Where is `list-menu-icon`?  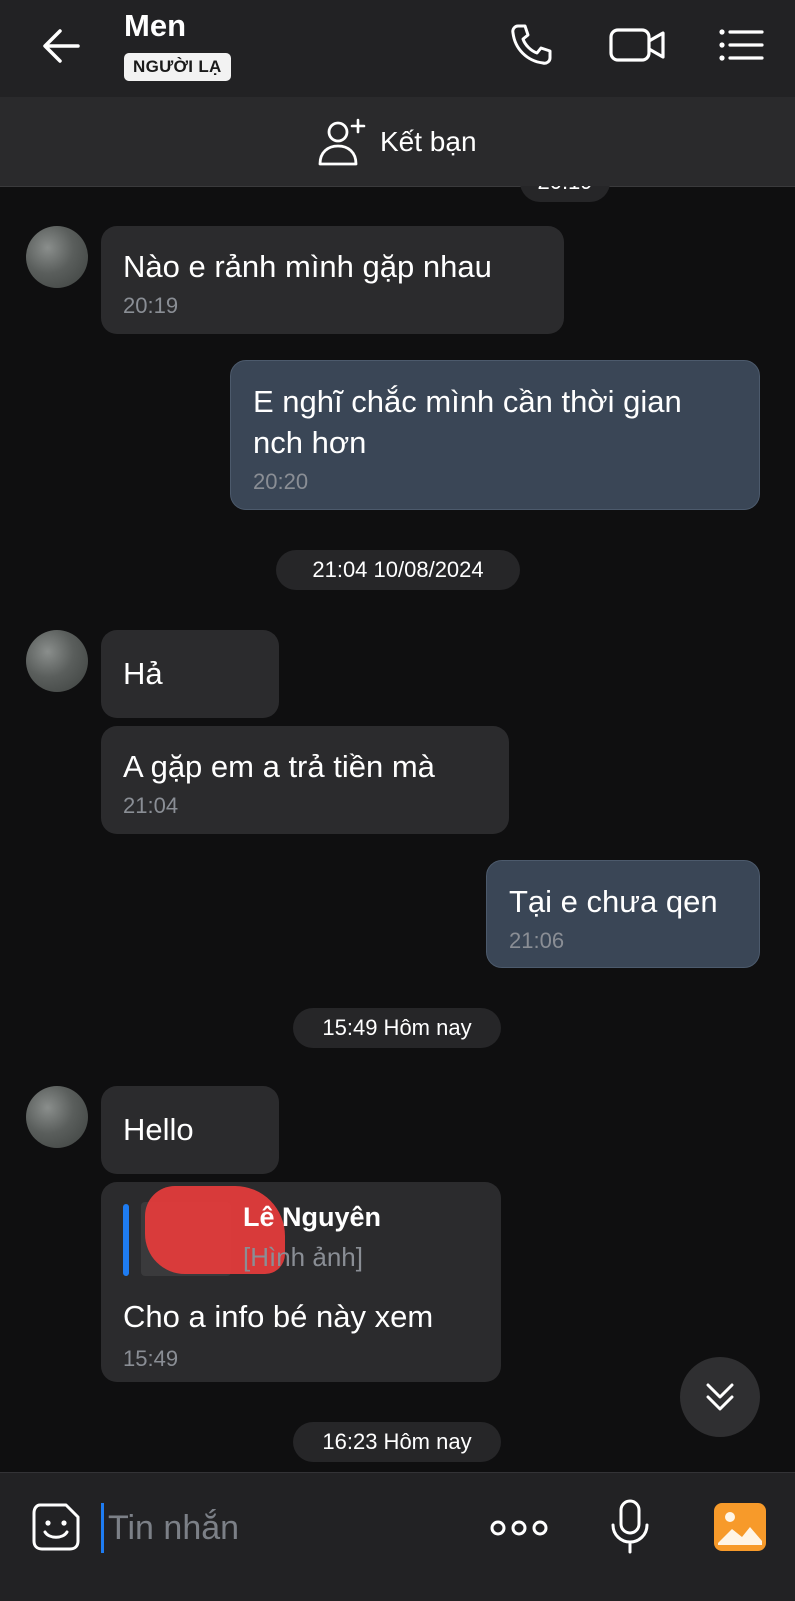 list-menu-icon is located at coordinates (741, 45).